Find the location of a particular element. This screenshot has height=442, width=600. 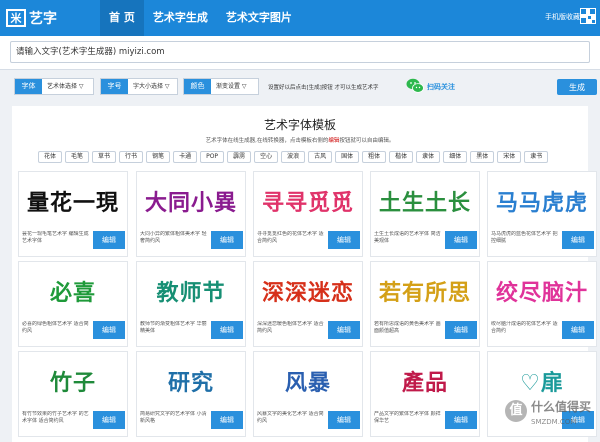

font-select: 字体 艺术体选择 ▽ is located at coordinates (54, 86).